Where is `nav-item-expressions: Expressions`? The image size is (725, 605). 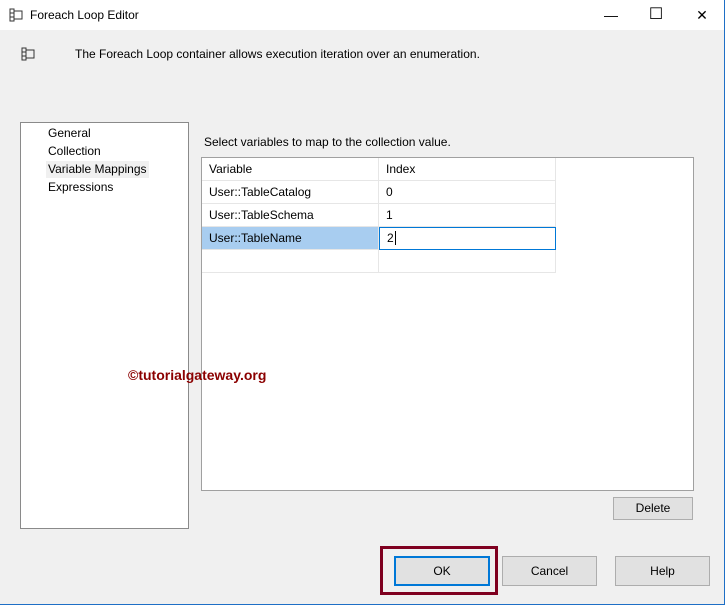
nav-item-expressions: Expressions is located at coordinates (80, 187).